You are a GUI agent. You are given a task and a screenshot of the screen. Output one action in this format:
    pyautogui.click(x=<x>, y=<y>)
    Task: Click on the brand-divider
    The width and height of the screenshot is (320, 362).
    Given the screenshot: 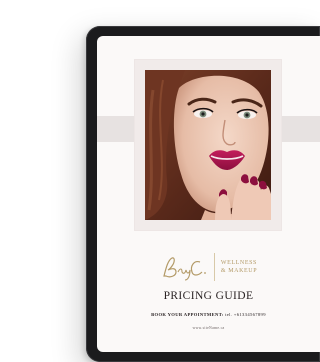 What is the action you would take?
    pyautogui.click(x=214, y=267)
    